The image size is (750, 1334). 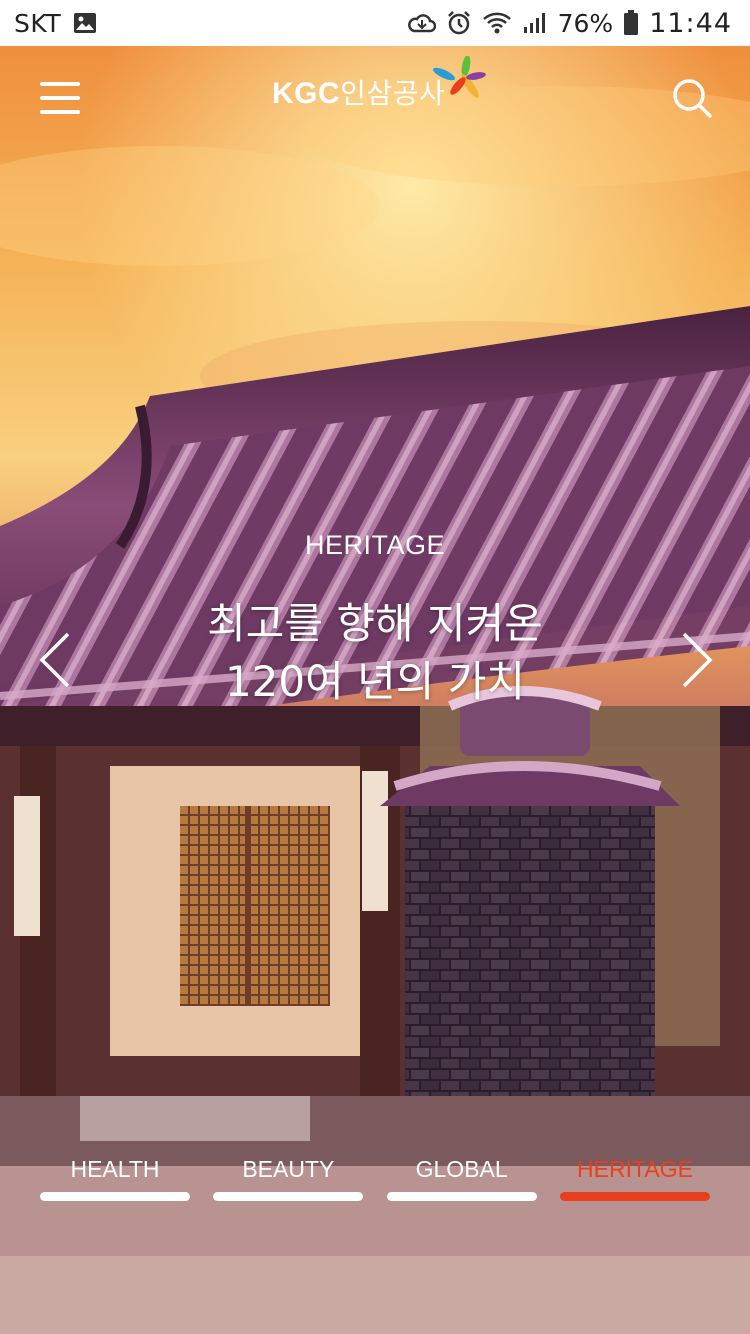 What do you see at coordinates (696, 660) in the screenshot?
I see `next-slide-chevron-icon` at bounding box center [696, 660].